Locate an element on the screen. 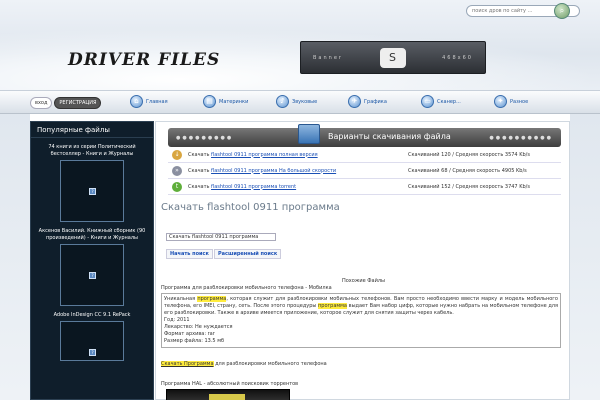 This screenshot has width=600, height=400. start-search-button: Начать поиск is located at coordinates (189, 254).